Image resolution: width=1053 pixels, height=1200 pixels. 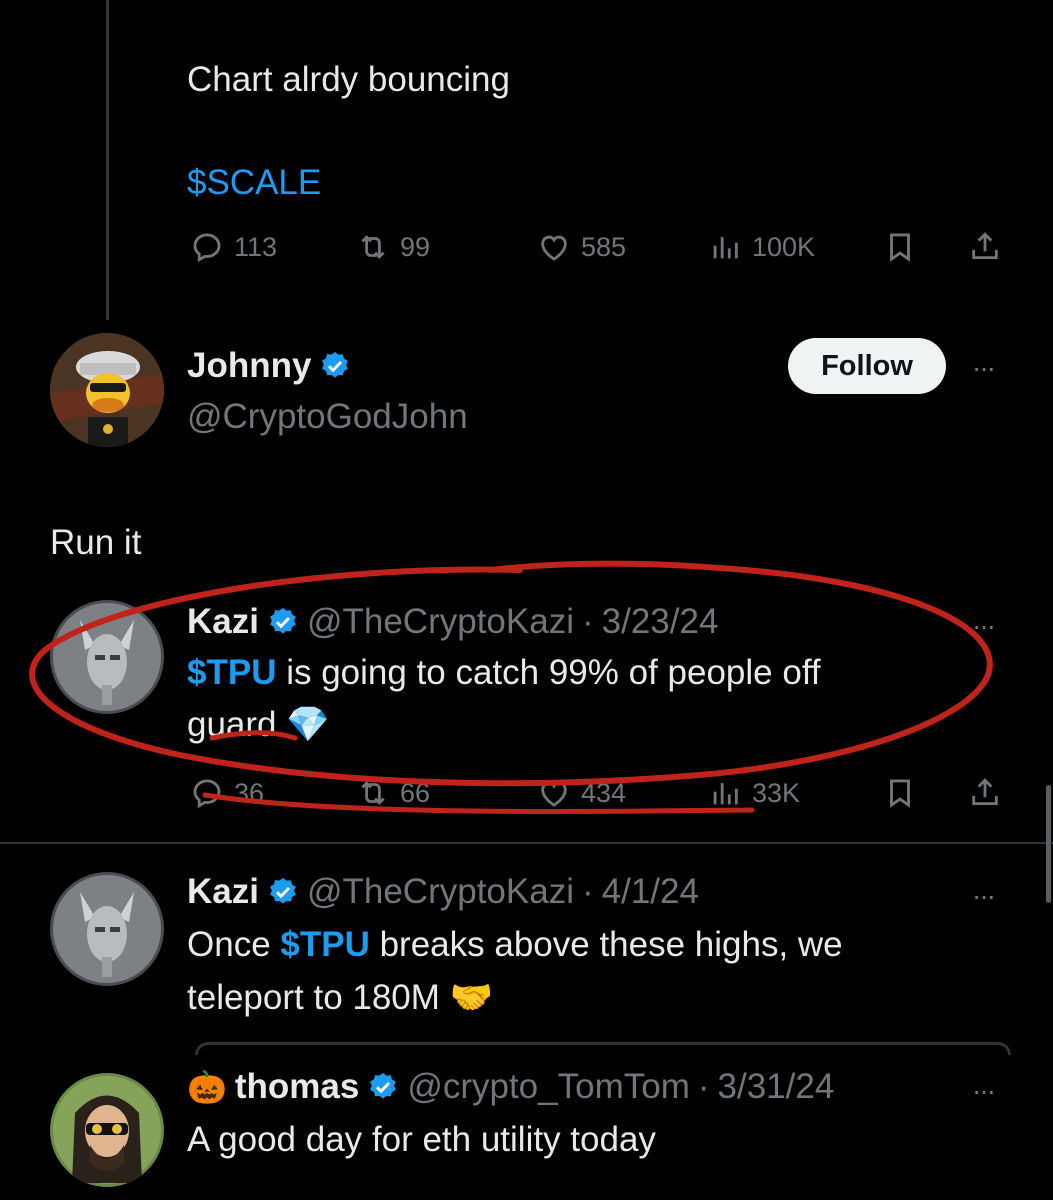 I want to click on divider, so click(x=526, y=843).